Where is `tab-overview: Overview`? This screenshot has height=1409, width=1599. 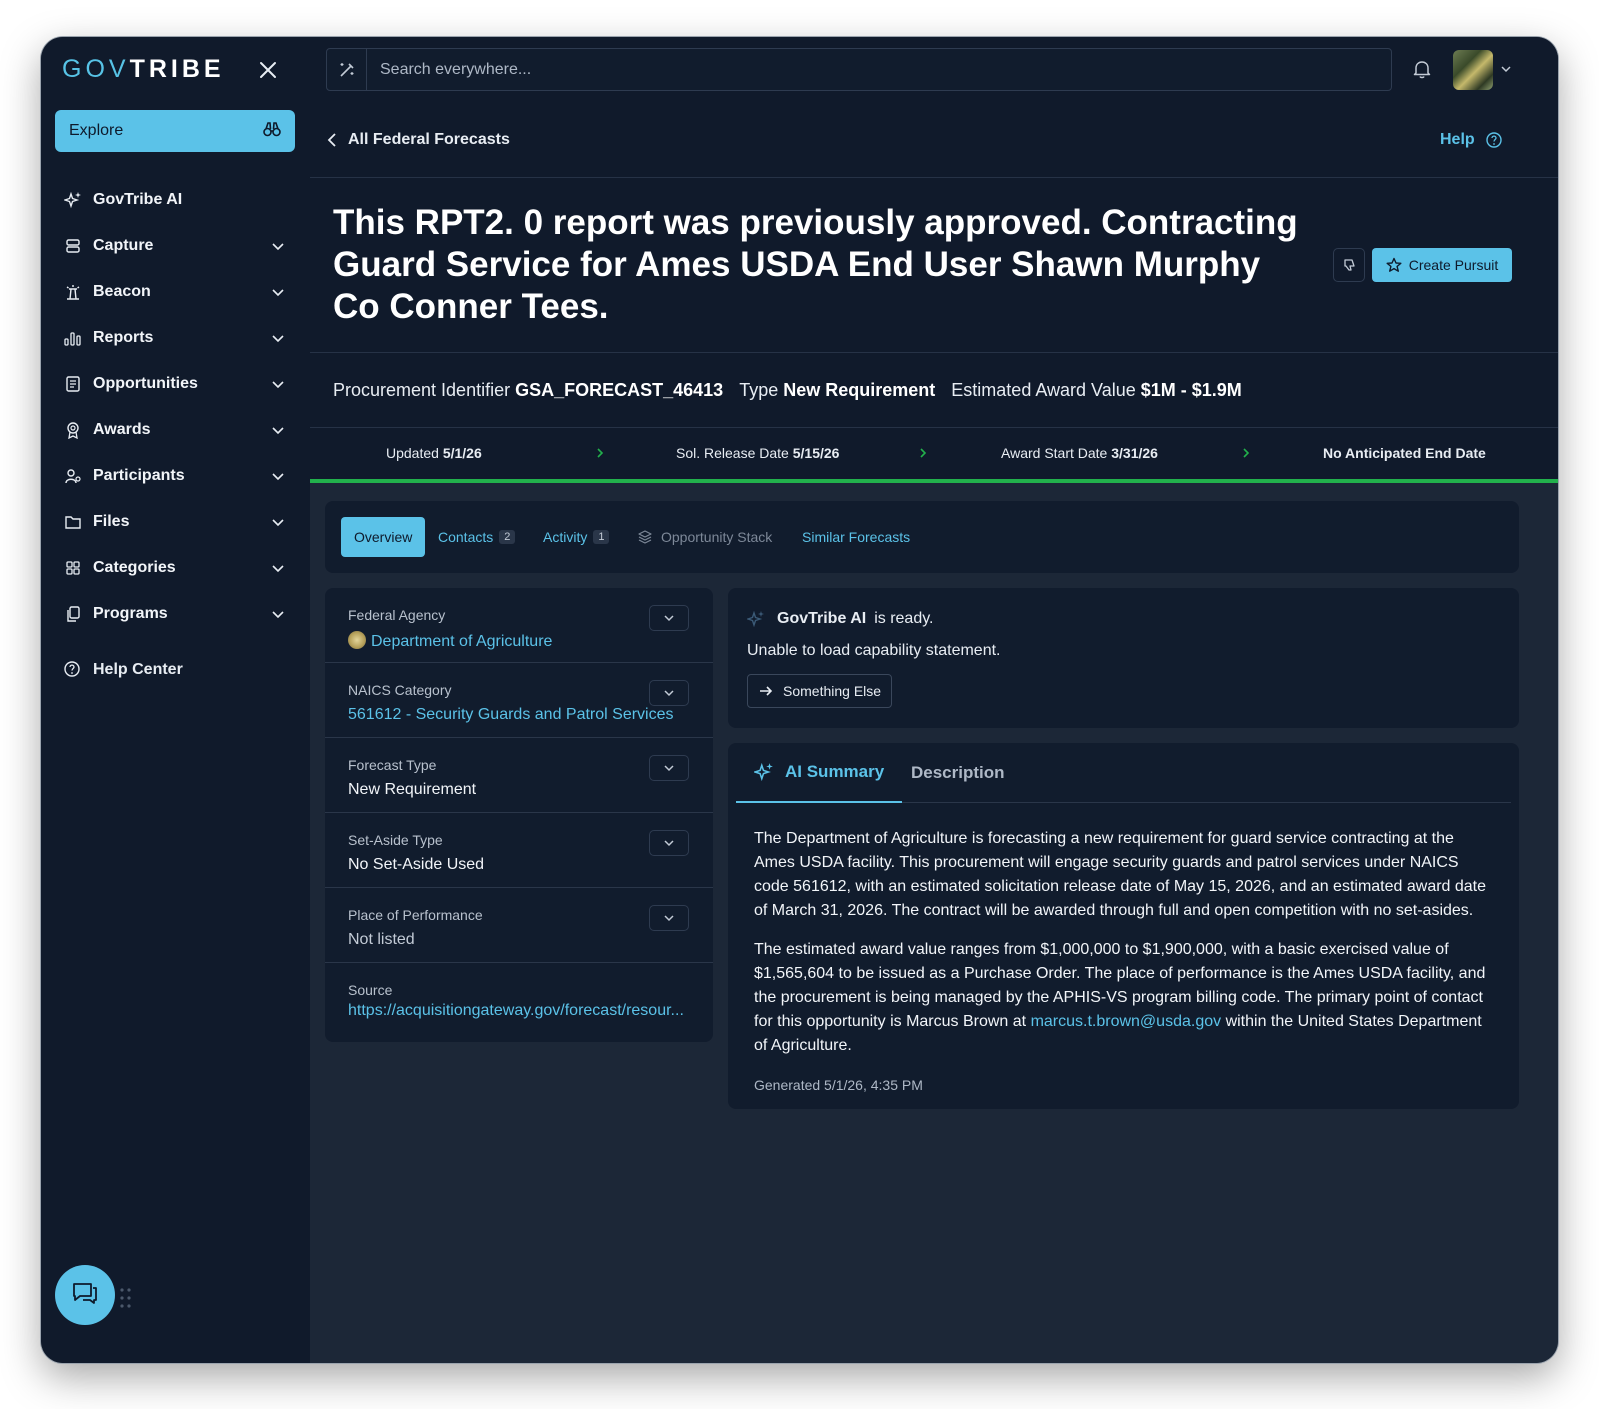
tab-overview: Overview is located at coordinates (383, 537).